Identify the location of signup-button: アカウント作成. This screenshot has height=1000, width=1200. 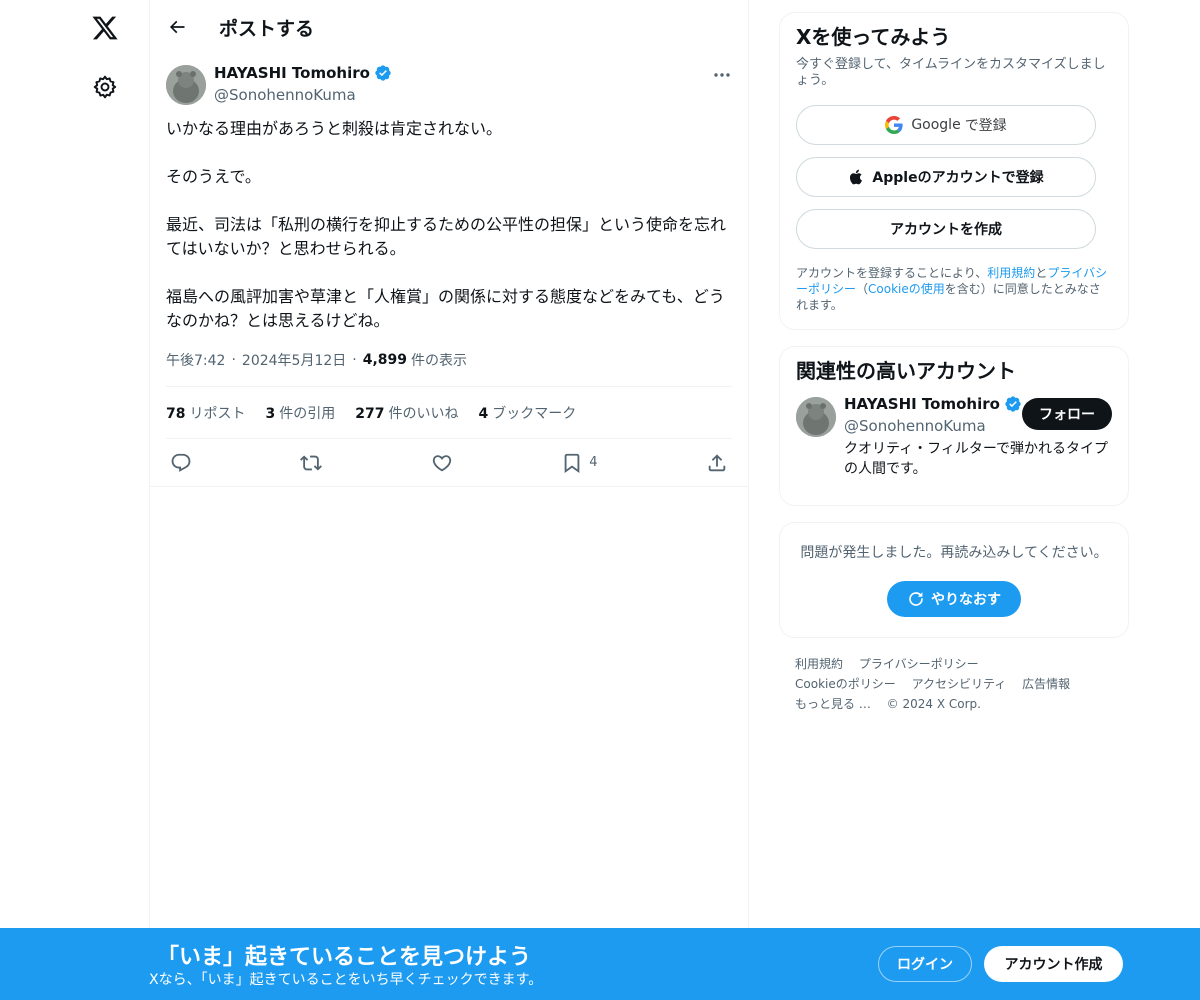
(1053, 964).